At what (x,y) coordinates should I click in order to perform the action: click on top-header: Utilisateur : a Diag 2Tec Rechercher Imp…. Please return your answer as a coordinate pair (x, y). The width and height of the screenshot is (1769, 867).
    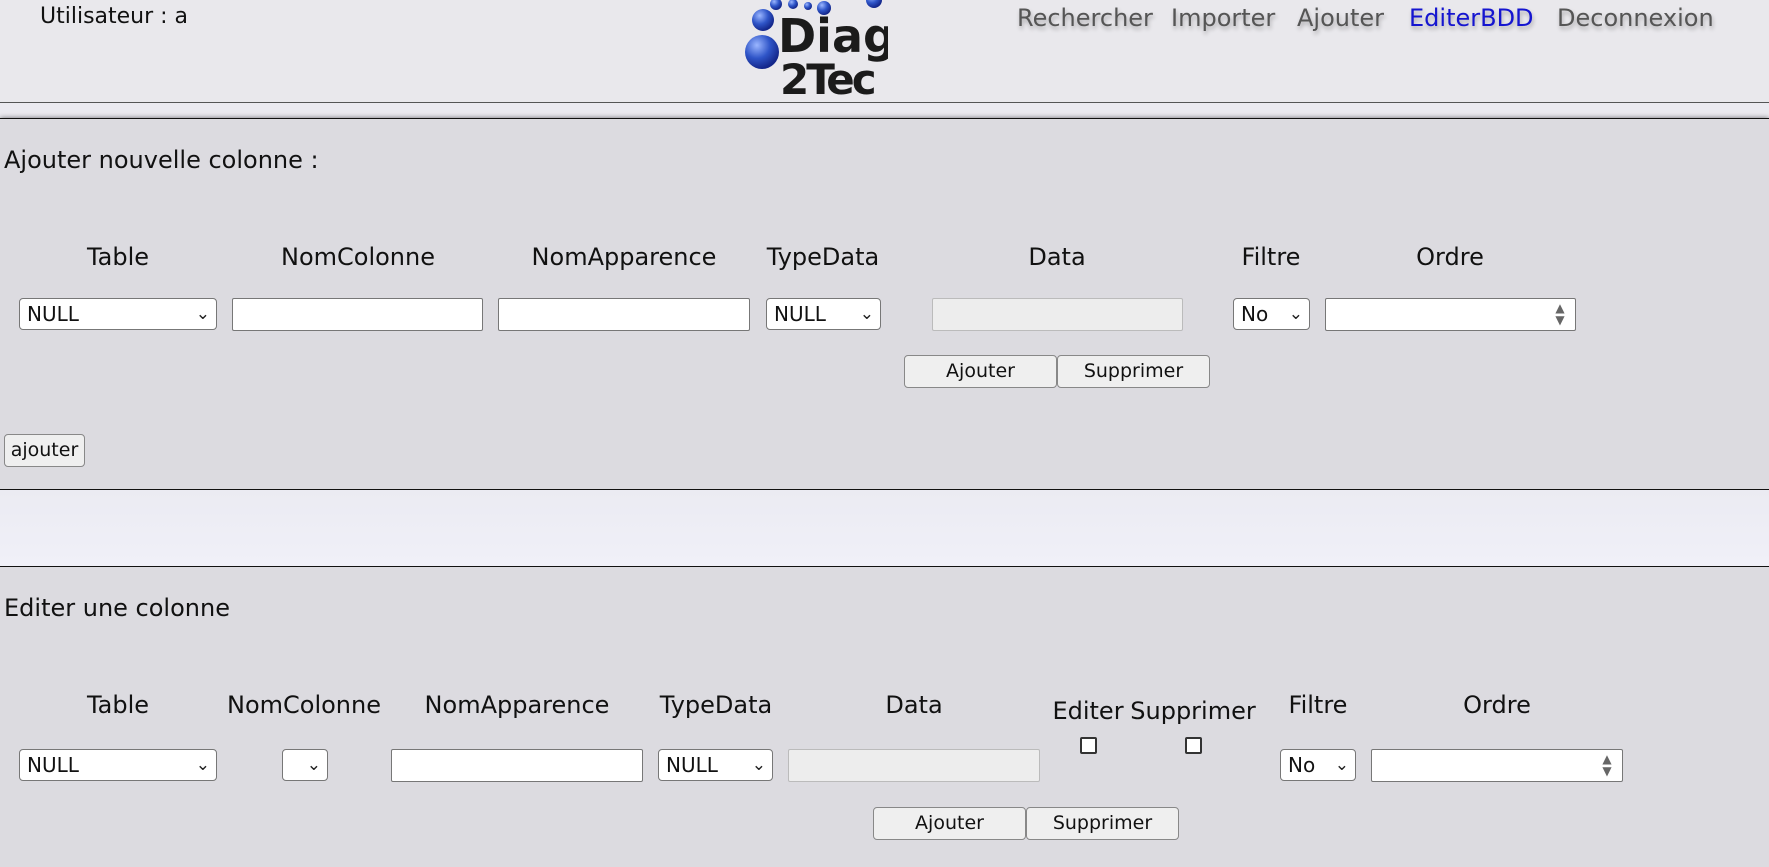
    Looking at the image, I should click on (884, 51).